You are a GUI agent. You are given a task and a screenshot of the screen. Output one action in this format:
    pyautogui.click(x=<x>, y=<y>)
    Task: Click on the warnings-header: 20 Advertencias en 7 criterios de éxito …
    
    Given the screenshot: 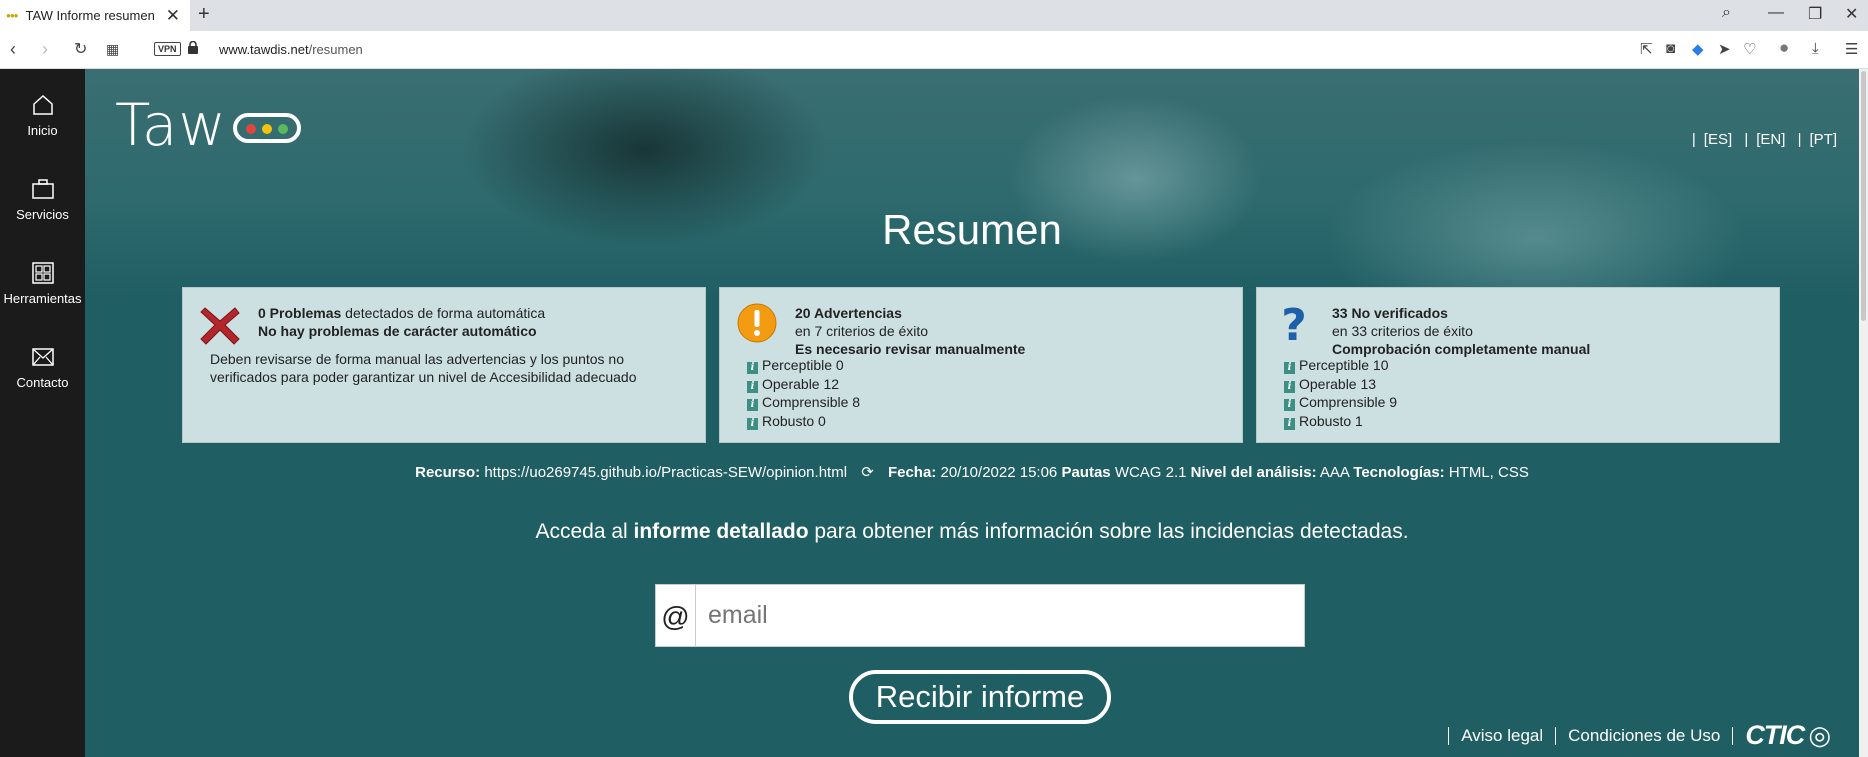 What is the action you would take?
    pyautogui.click(x=910, y=331)
    